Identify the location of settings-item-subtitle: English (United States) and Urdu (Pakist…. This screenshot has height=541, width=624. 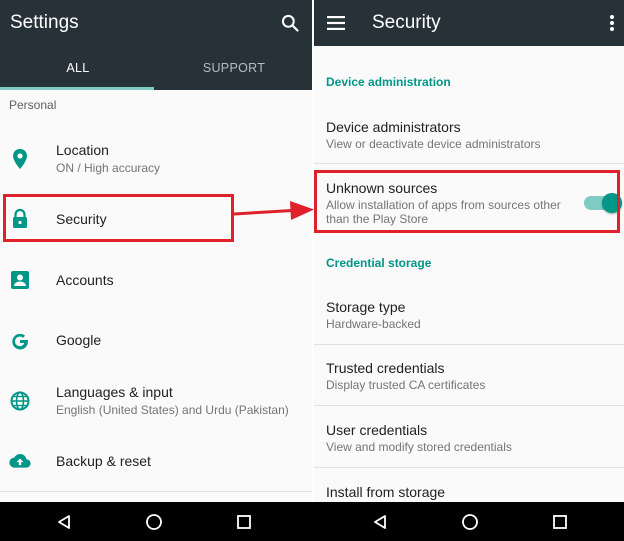
(172, 410).